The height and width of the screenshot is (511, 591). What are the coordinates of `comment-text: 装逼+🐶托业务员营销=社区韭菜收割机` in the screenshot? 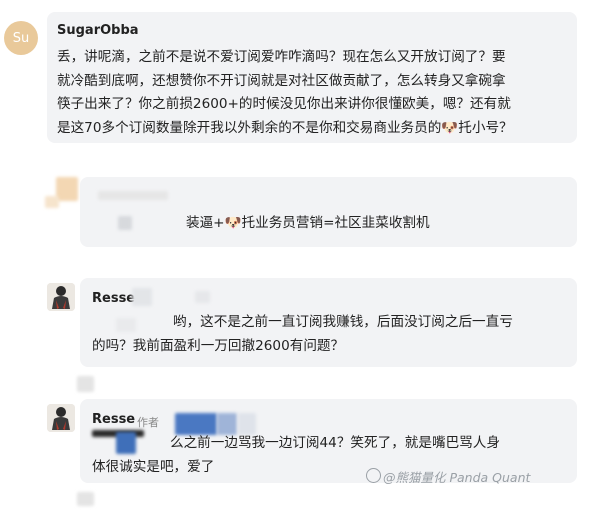 It's located at (308, 223).